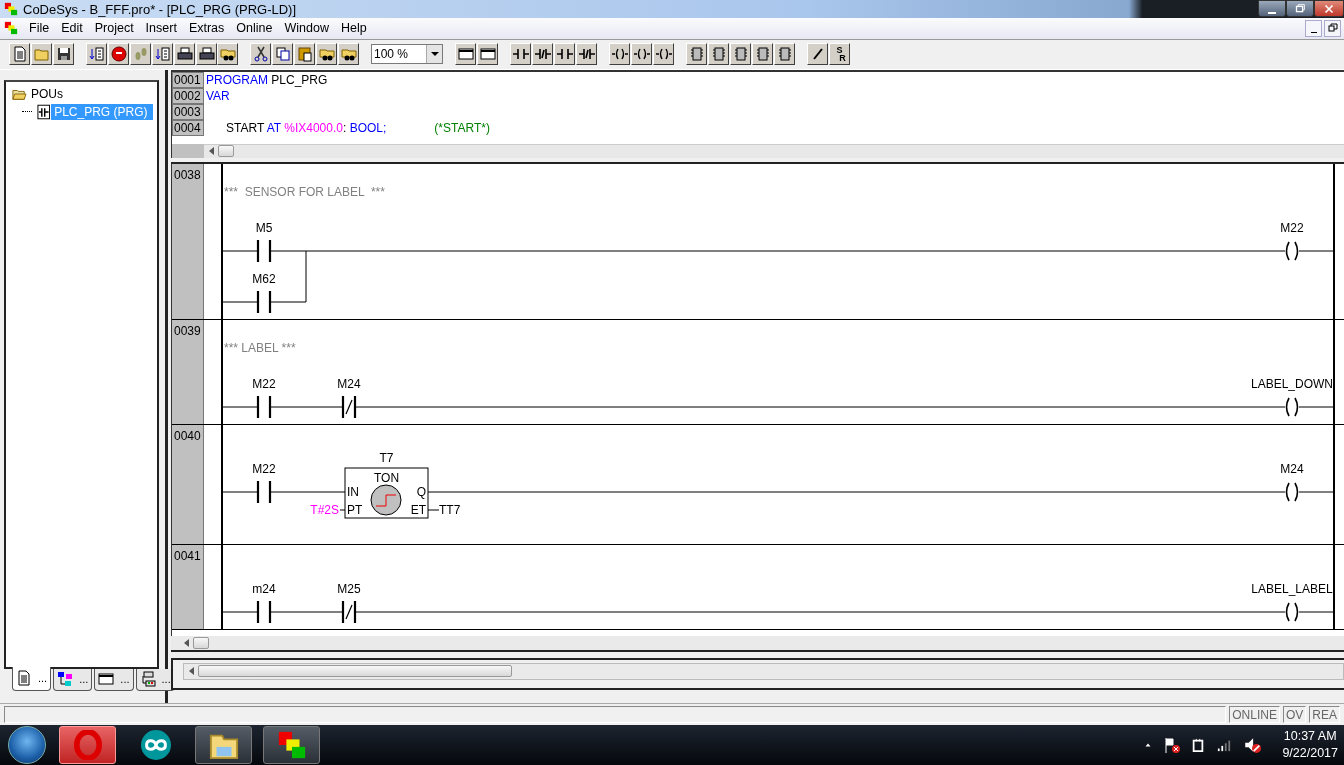  I want to click on menu-item: Insert, so click(161, 28).